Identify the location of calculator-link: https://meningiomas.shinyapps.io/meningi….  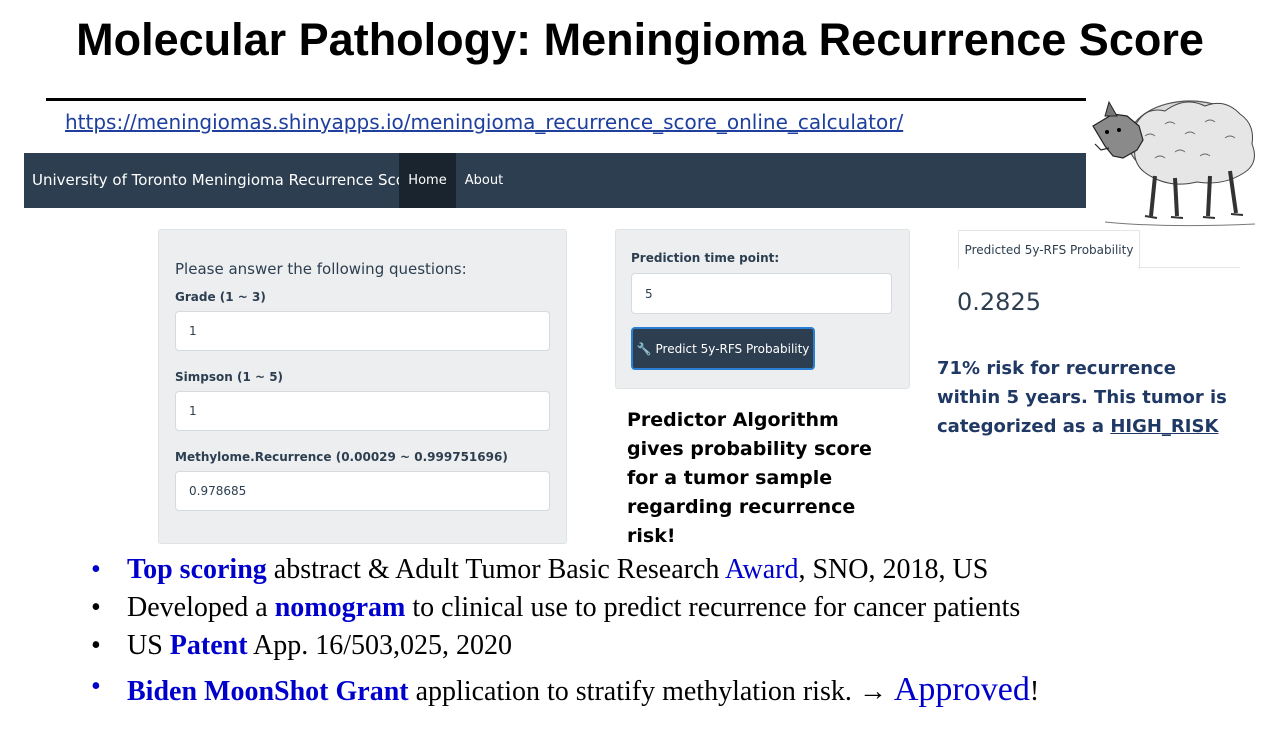
(484, 122).